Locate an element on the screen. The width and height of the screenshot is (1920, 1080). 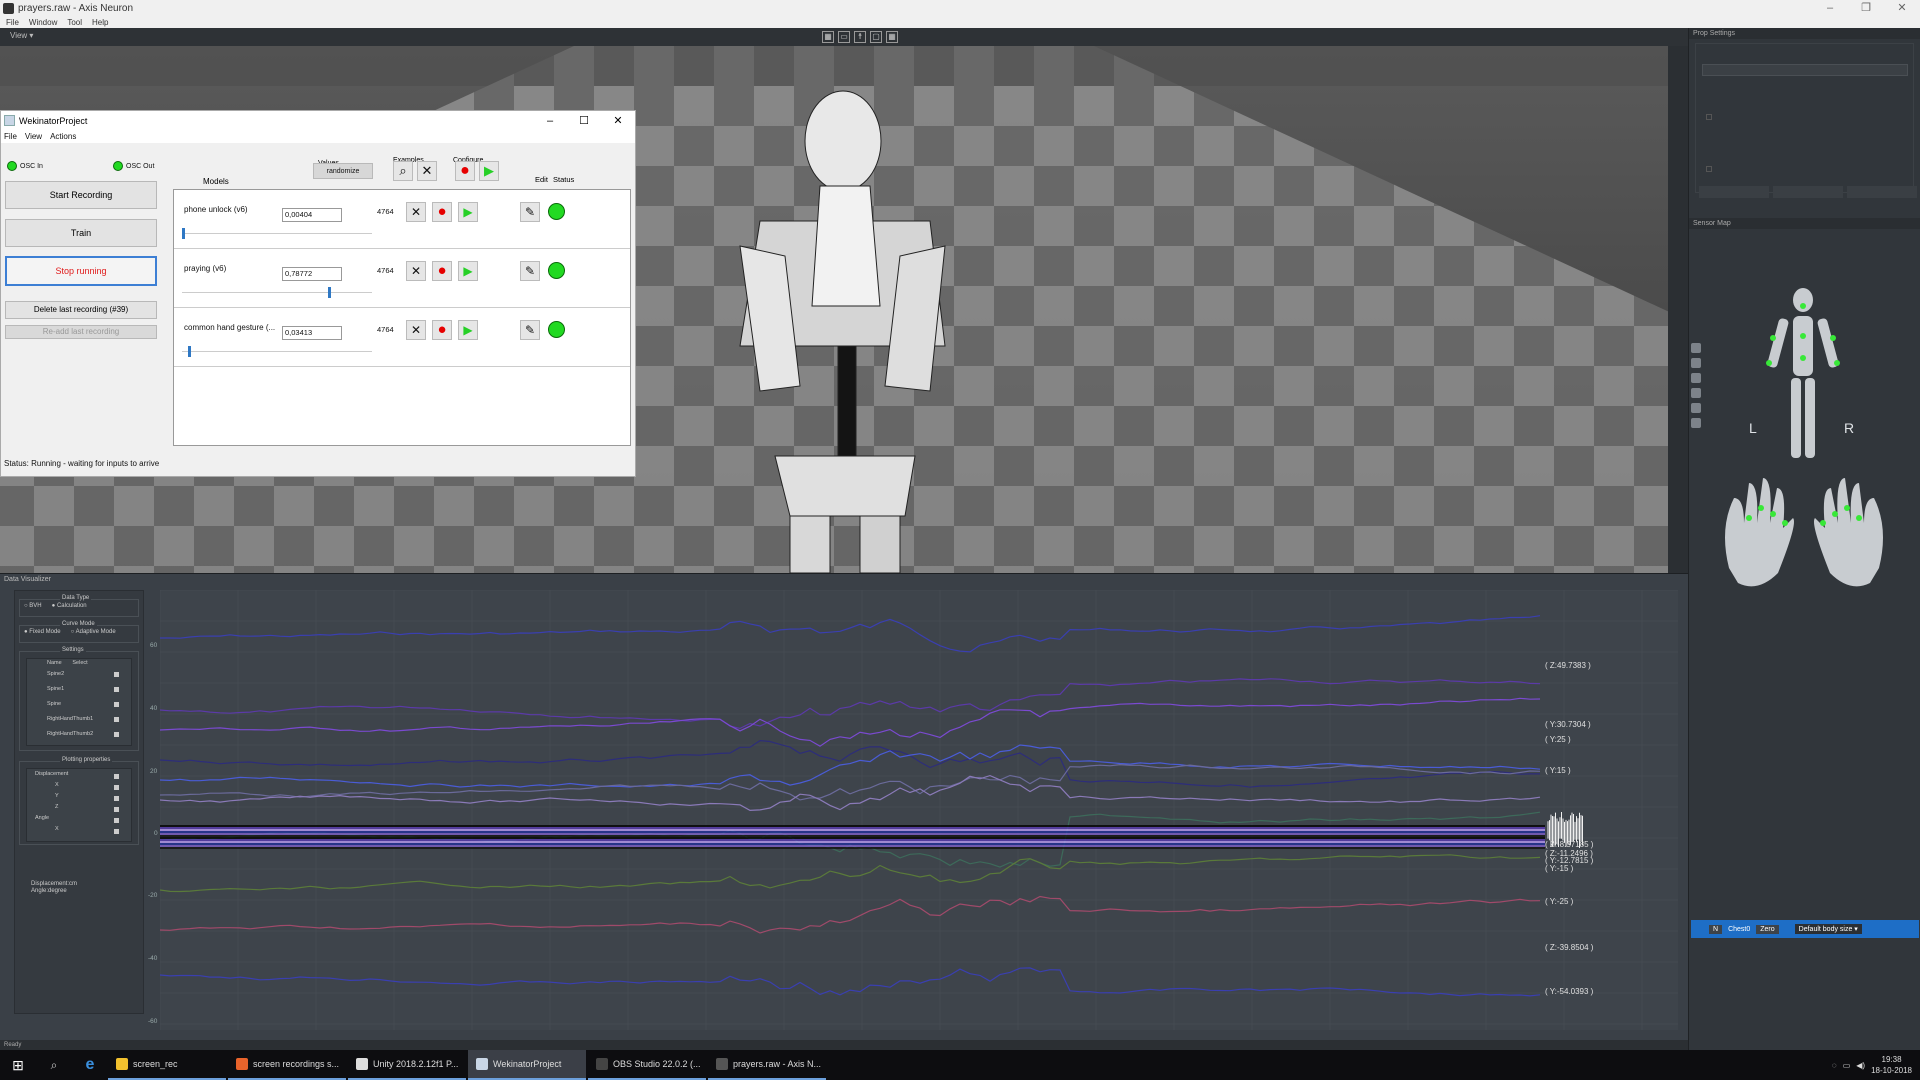
list-item: RightHandThumb1 is located at coordinates (79, 719).